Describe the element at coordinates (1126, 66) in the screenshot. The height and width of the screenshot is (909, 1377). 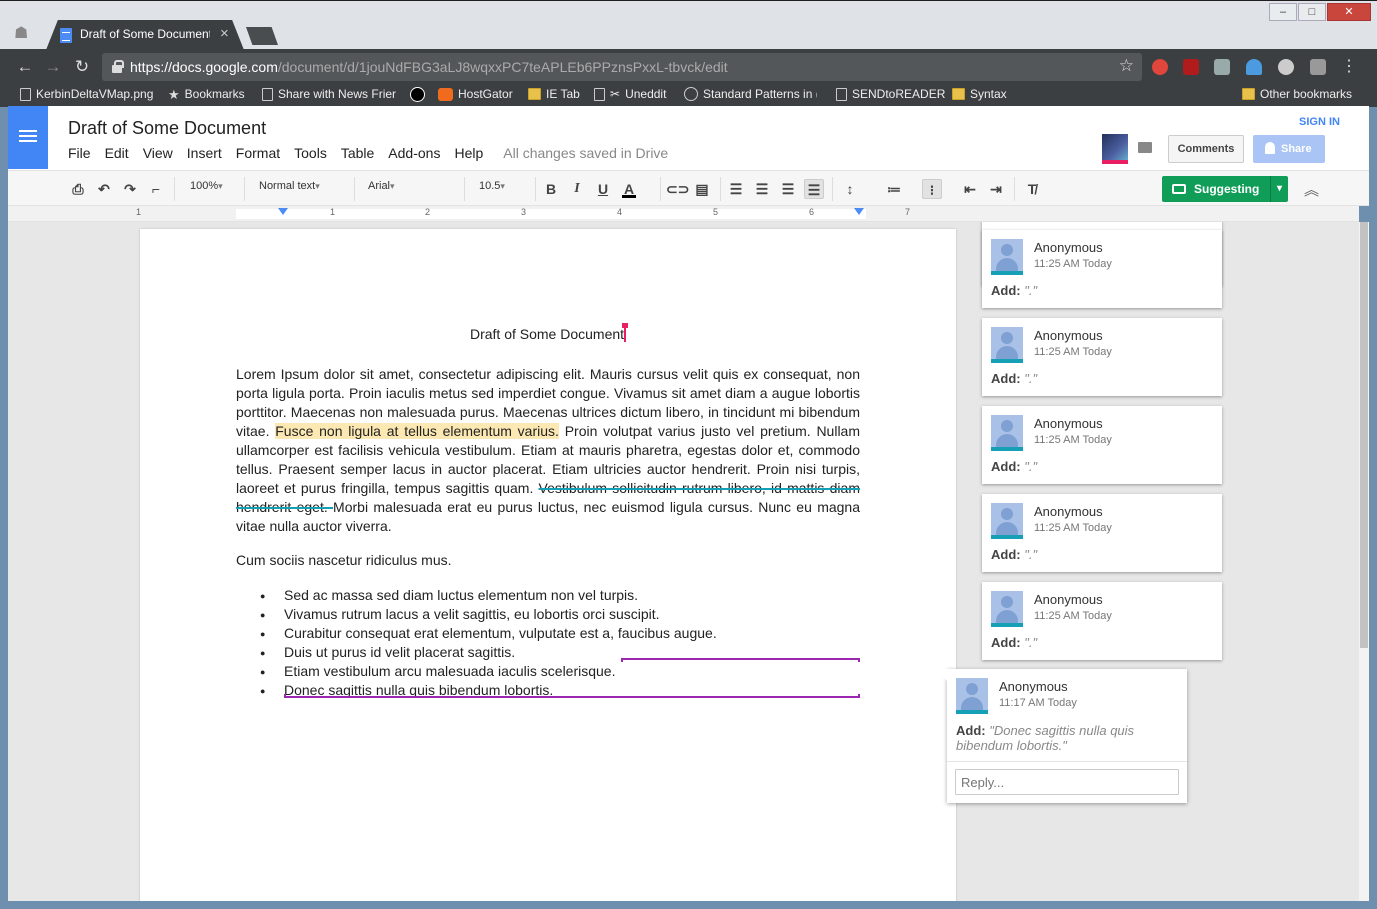
I see `bookmark-star-icon: ☆` at that location.